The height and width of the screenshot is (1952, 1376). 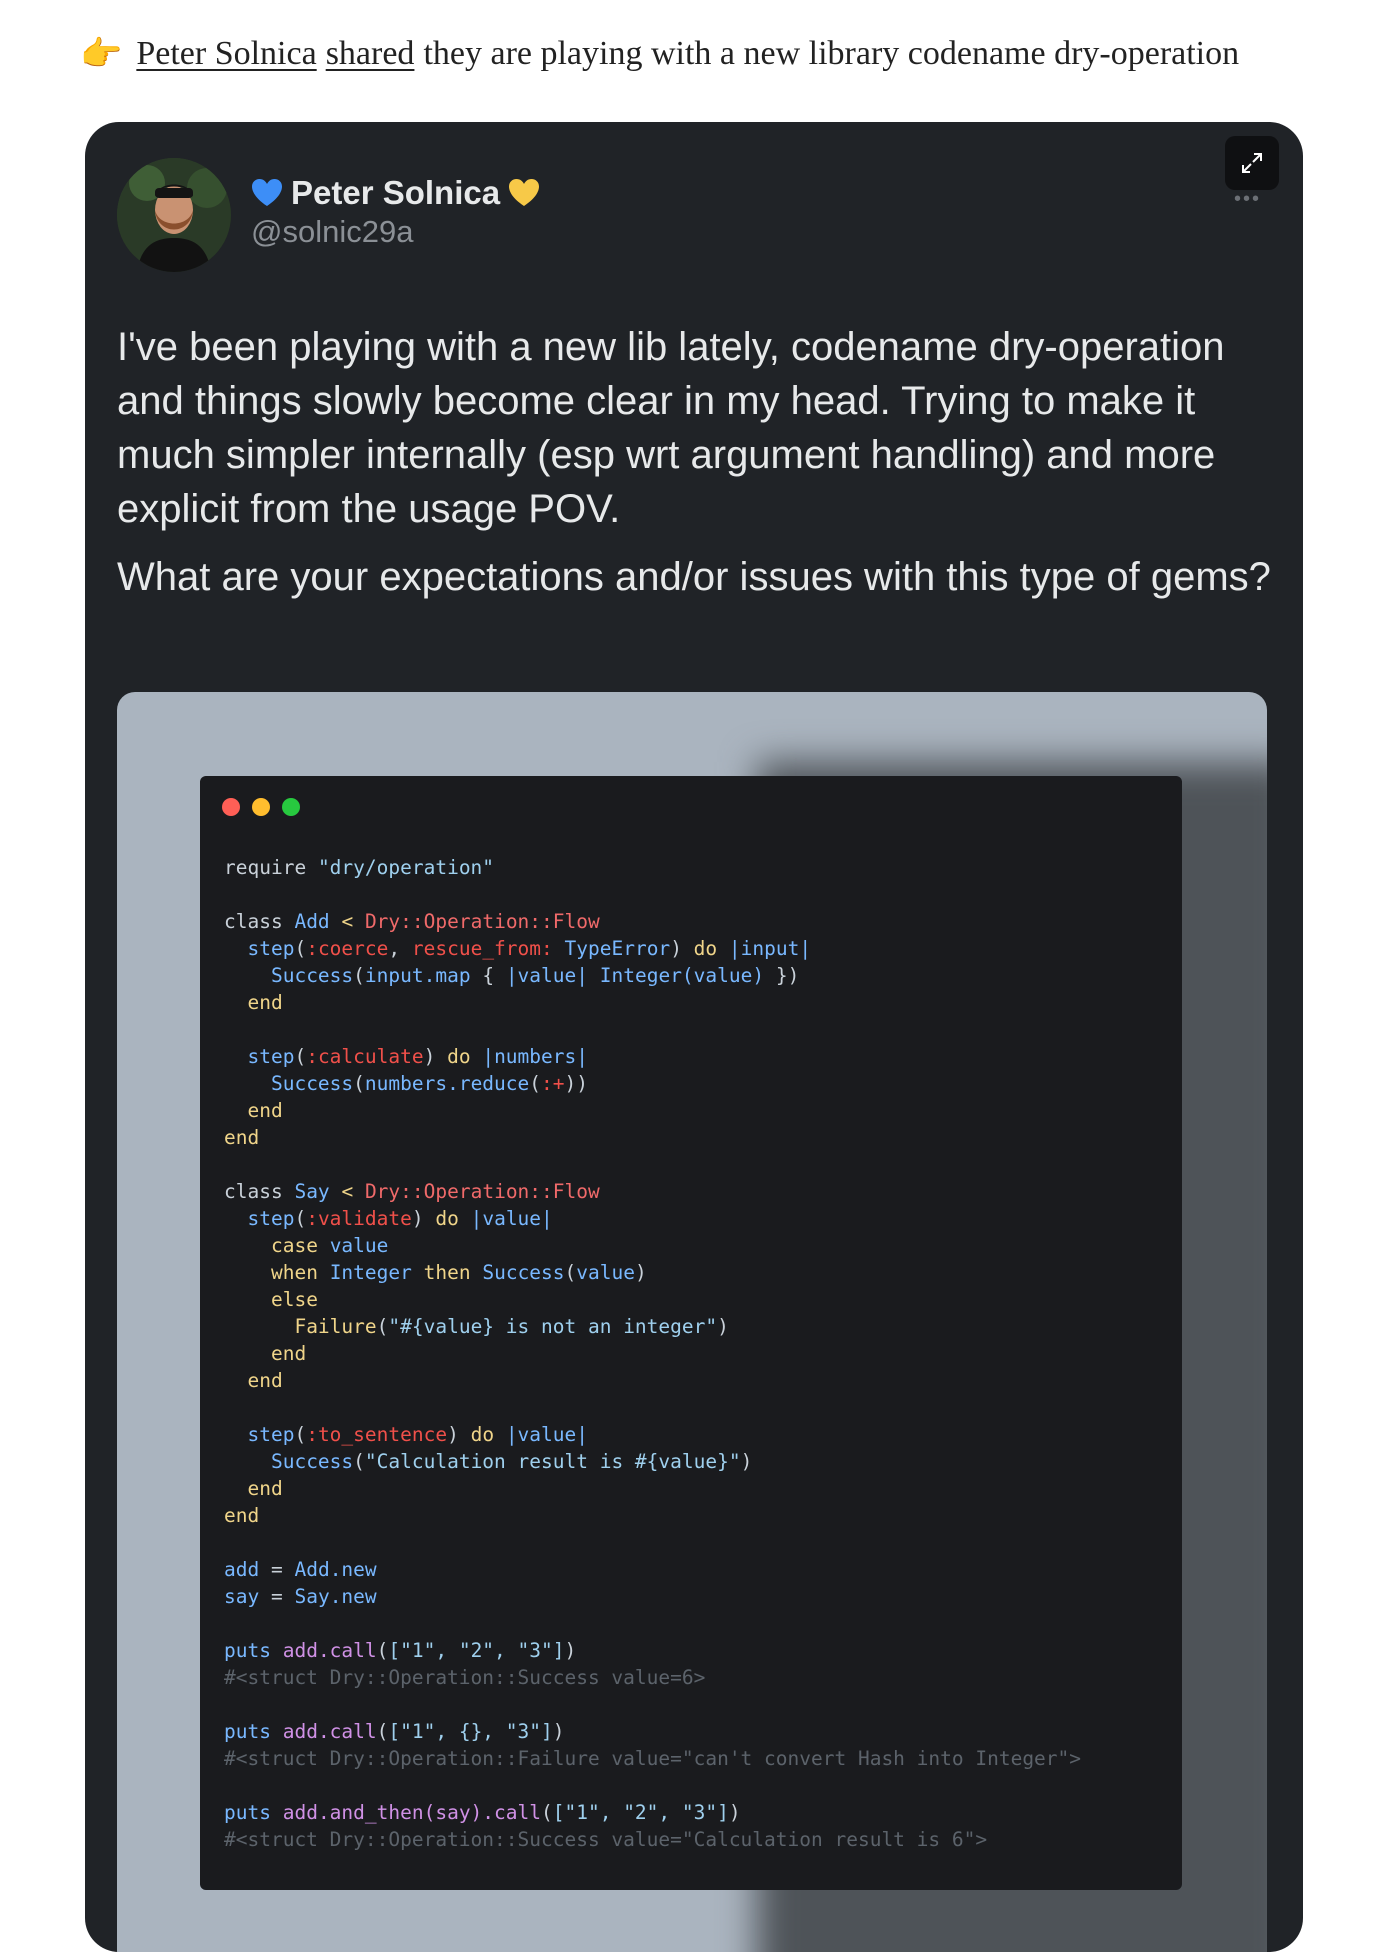 I want to click on more-options-icon: •••, so click(x=1247, y=199).